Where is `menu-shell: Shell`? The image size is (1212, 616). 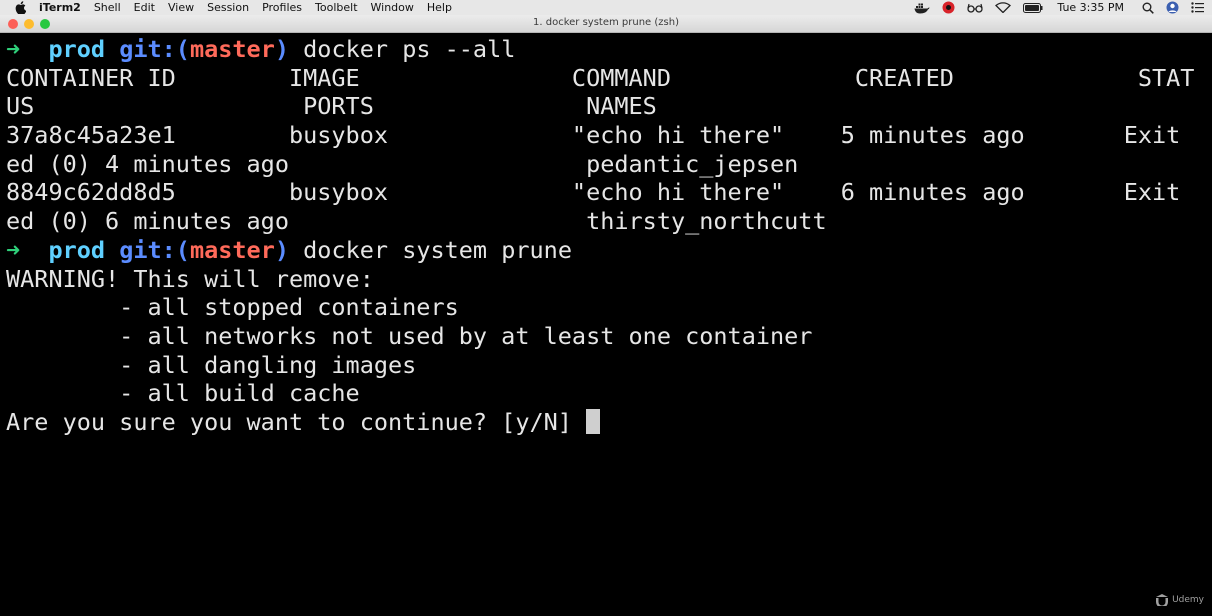 menu-shell: Shell is located at coordinates (107, 7).